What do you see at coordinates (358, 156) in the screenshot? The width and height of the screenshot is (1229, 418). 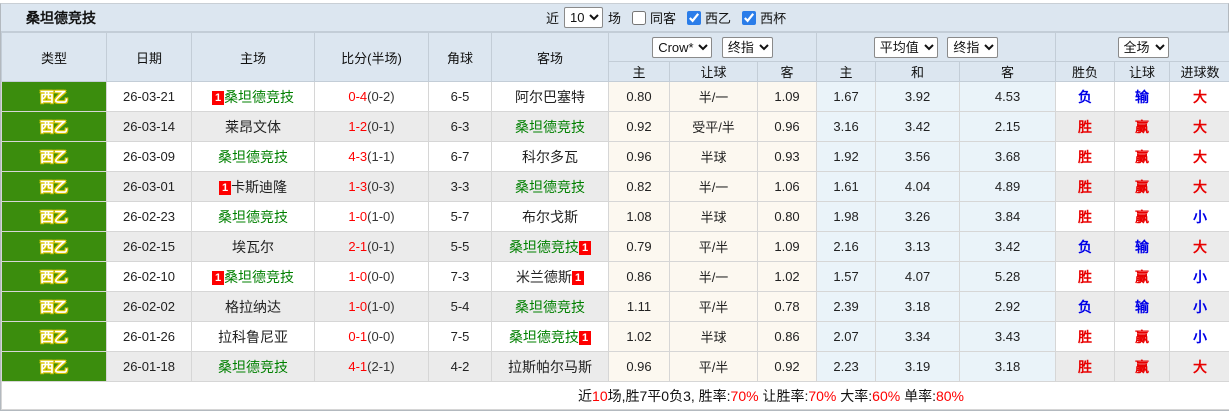 I see `fulltime-score: 4-3` at bounding box center [358, 156].